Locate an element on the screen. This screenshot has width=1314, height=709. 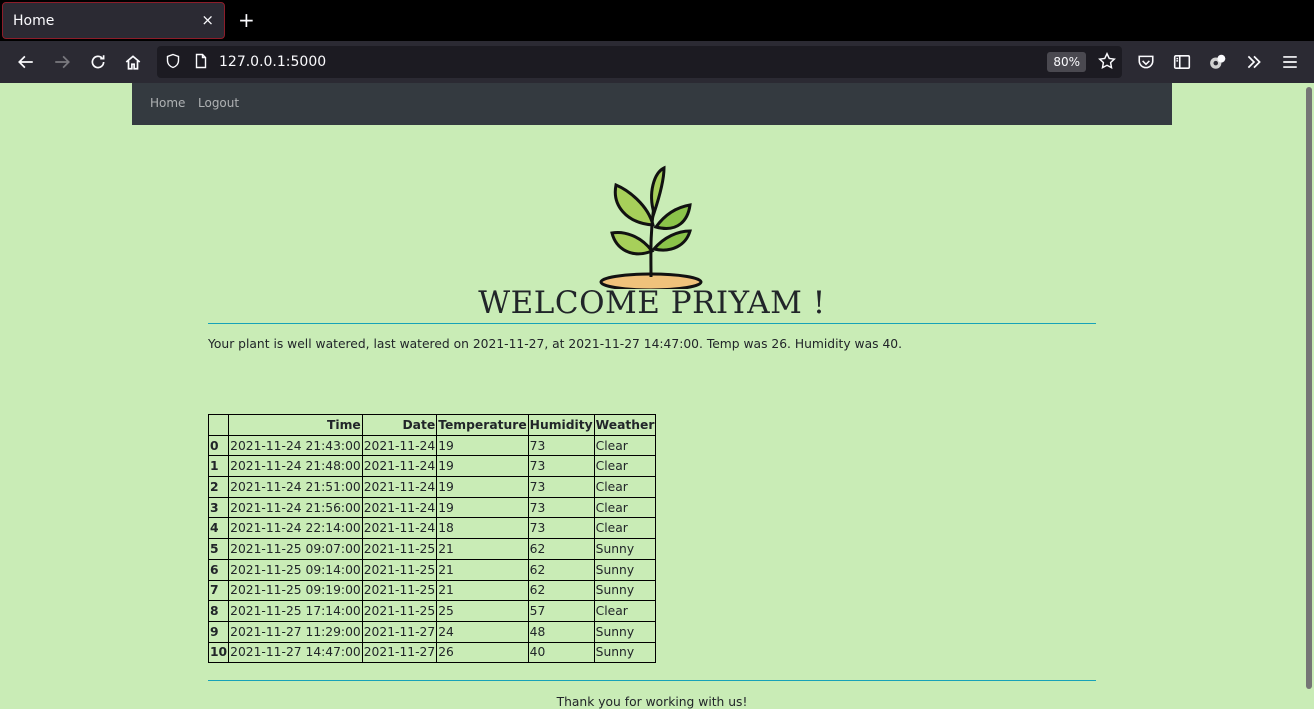
cell-time: 2021-11-24 21:43:00 is located at coordinates (295, 445).